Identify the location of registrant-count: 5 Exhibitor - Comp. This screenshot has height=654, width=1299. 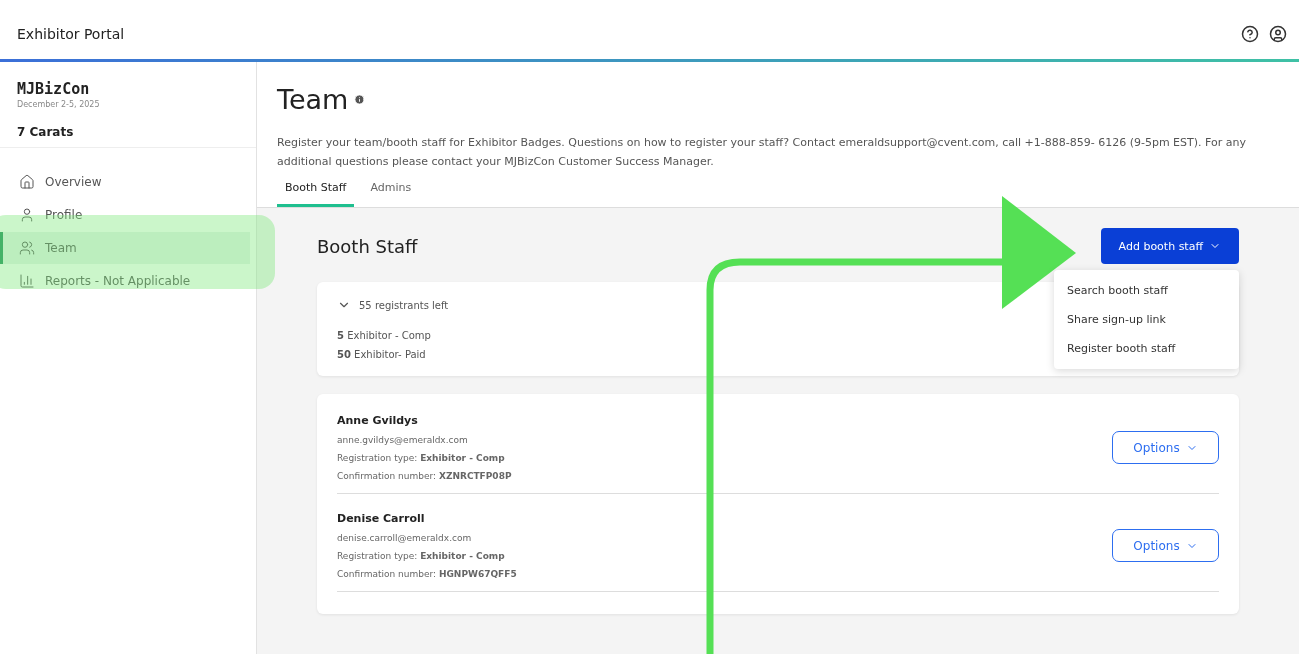
(384, 335).